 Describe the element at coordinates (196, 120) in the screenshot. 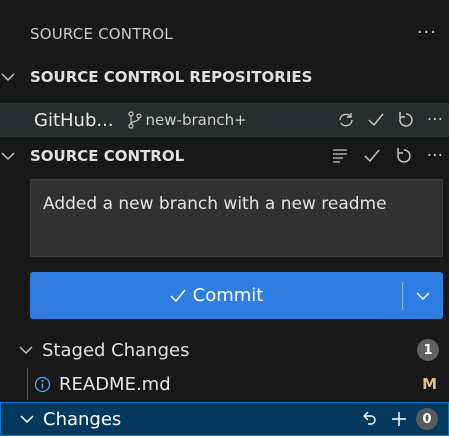

I see `branch-name: new-branch+` at that location.